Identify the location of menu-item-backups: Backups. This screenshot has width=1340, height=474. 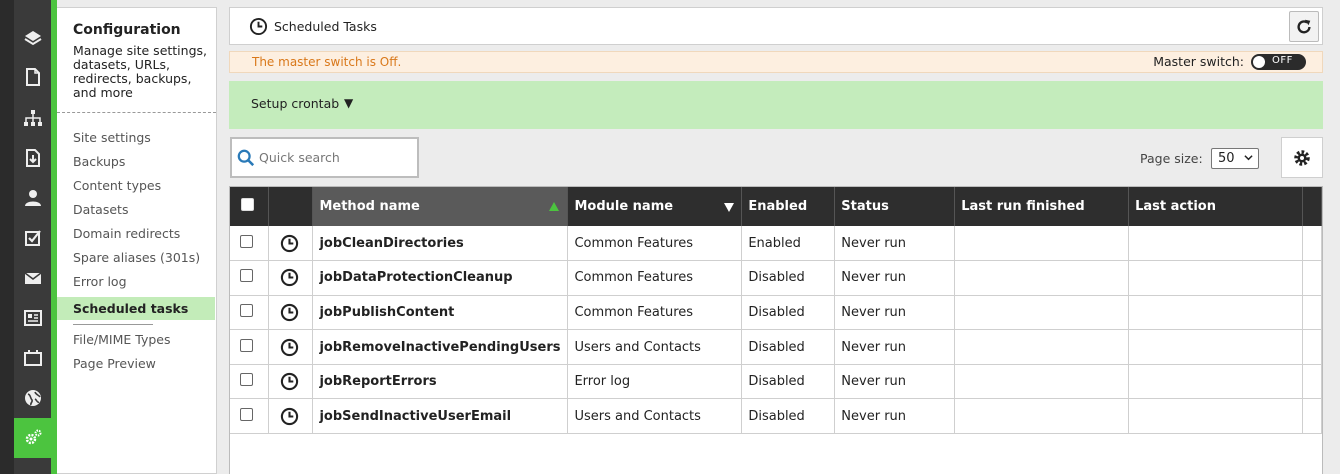
(136, 165).